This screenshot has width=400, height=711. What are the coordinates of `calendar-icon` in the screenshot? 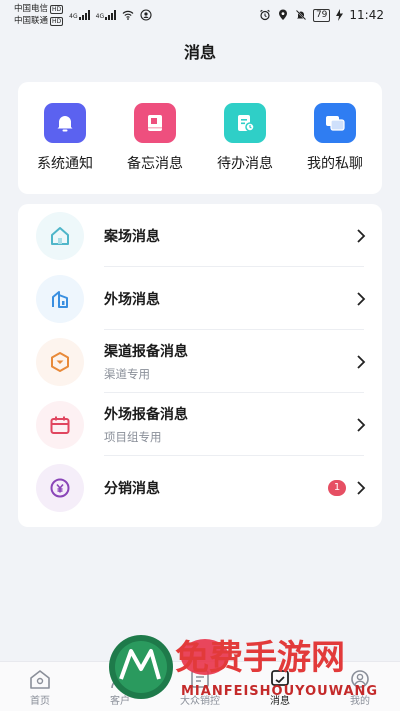 It's located at (60, 424).